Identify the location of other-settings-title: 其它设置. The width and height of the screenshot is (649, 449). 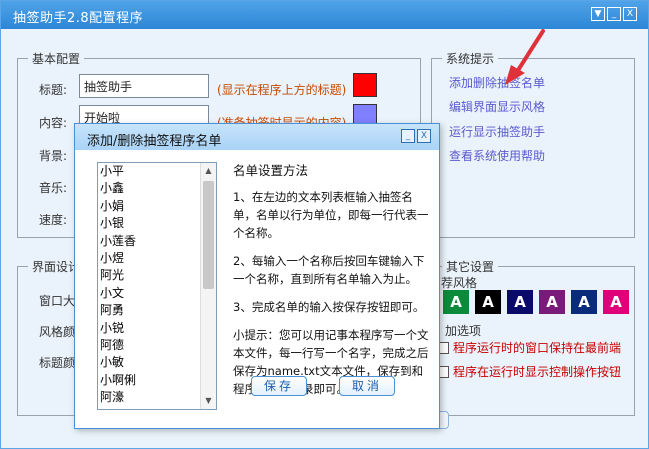
(470, 266).